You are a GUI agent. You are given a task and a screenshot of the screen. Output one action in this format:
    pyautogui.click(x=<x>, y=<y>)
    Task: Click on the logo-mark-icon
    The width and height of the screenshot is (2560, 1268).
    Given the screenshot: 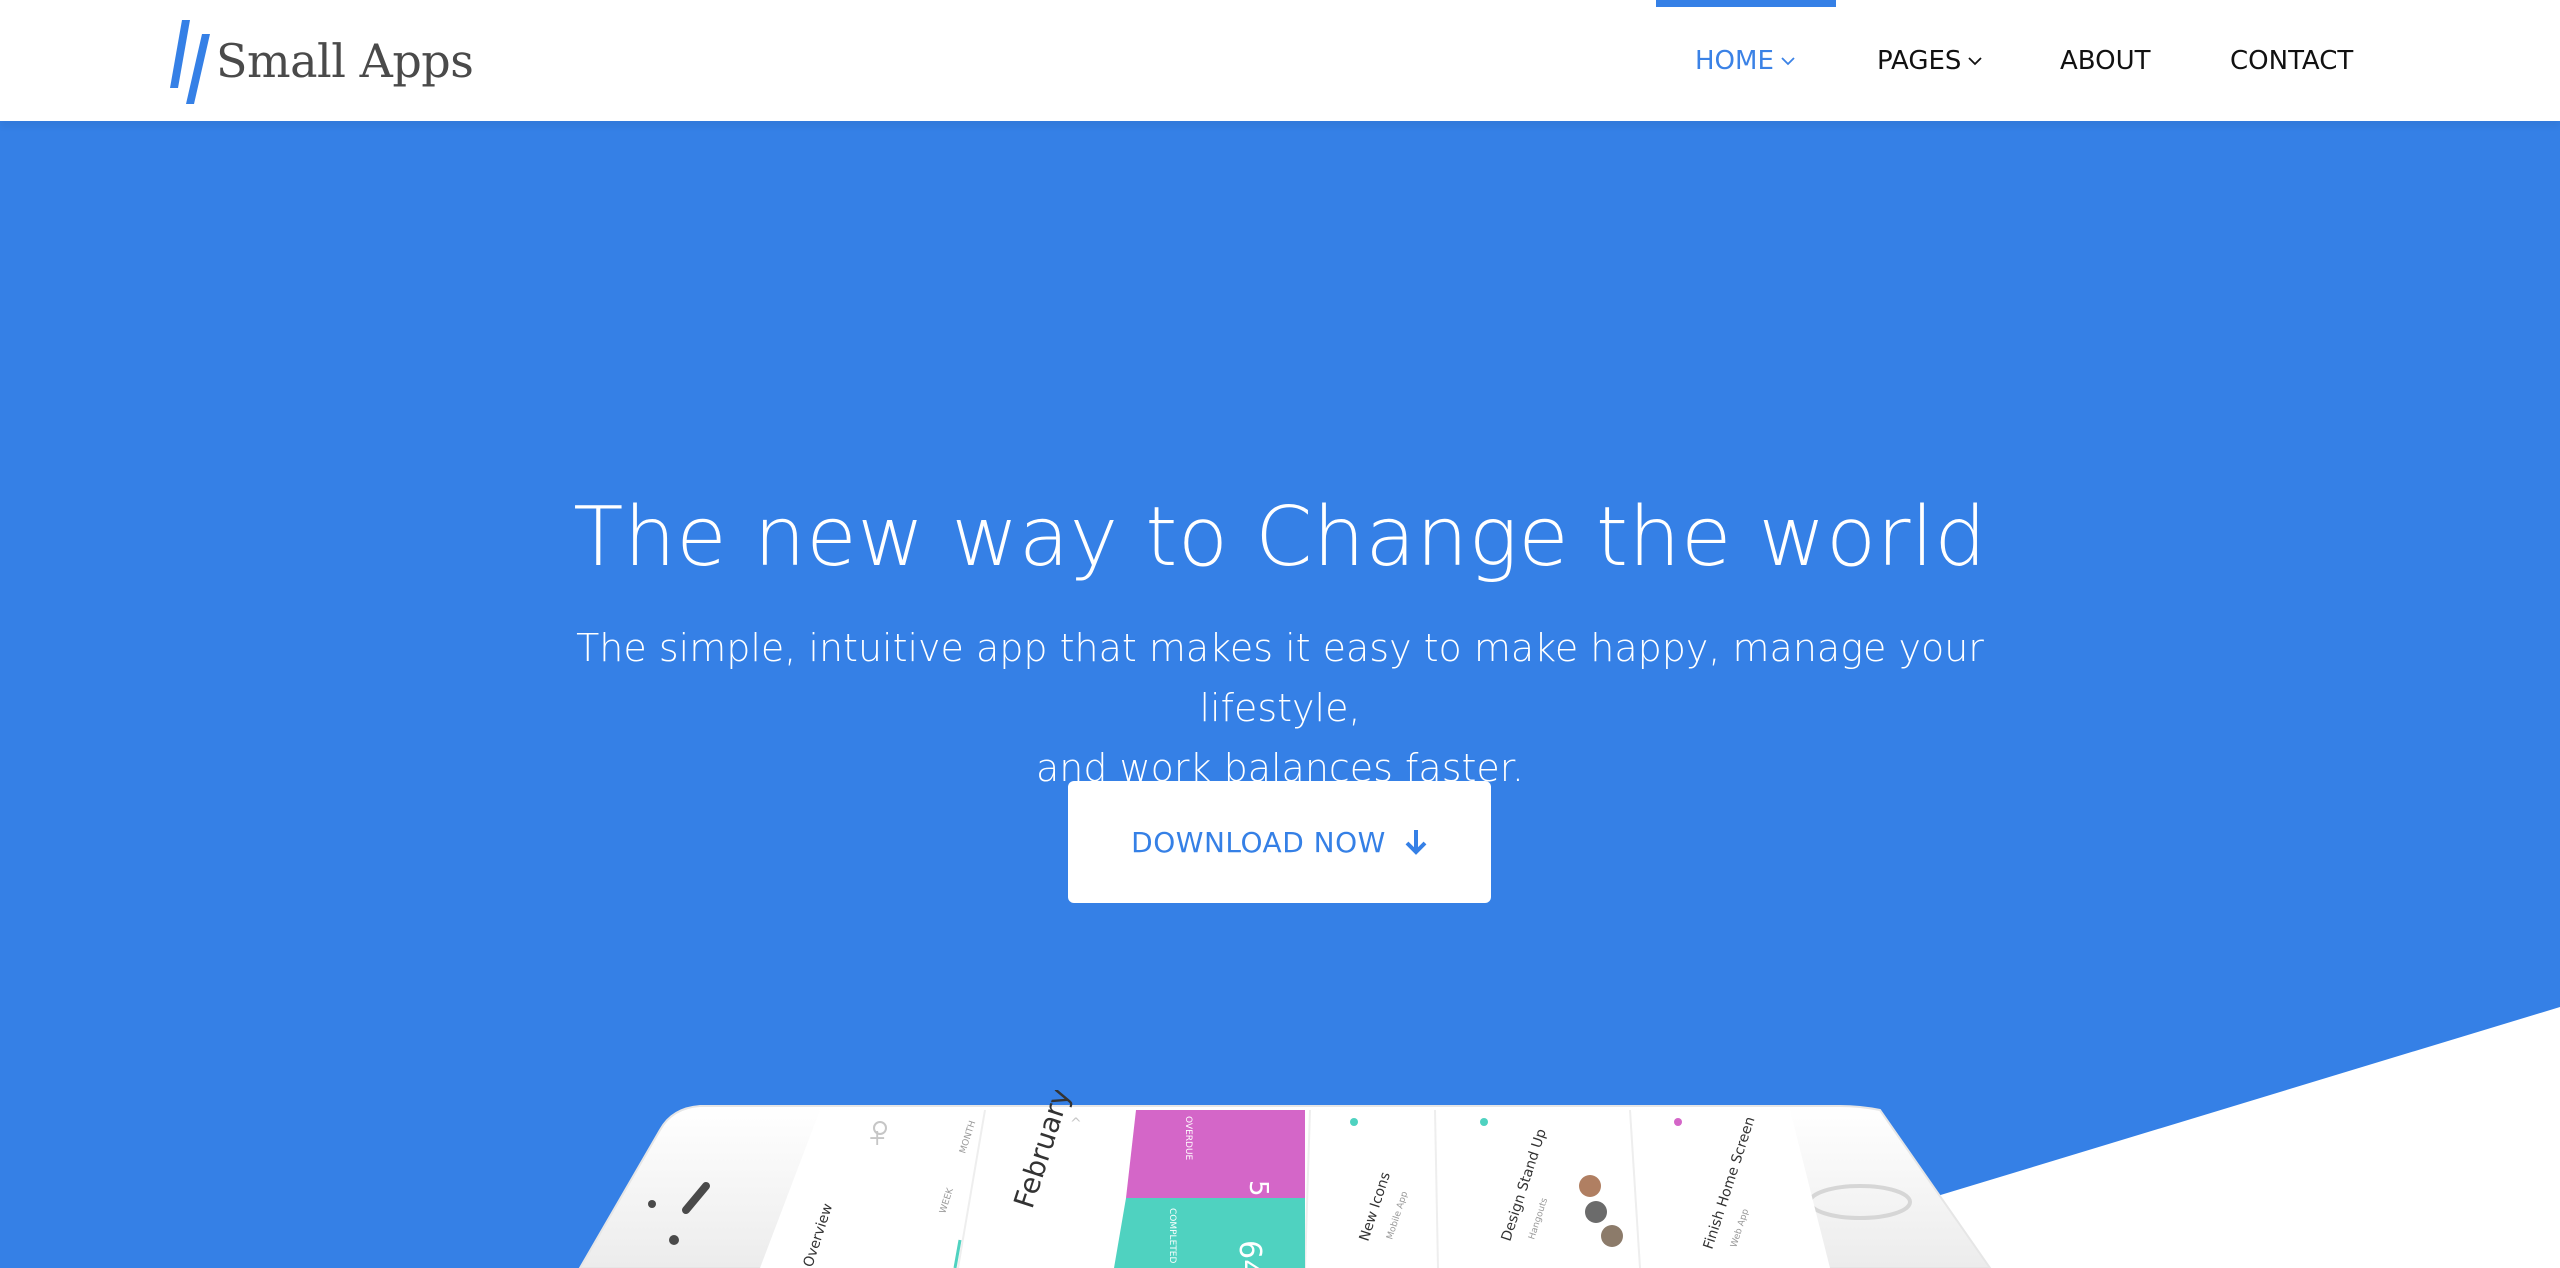 What is the action you would take?
    pyautogui.click(x=190, y=62)
    